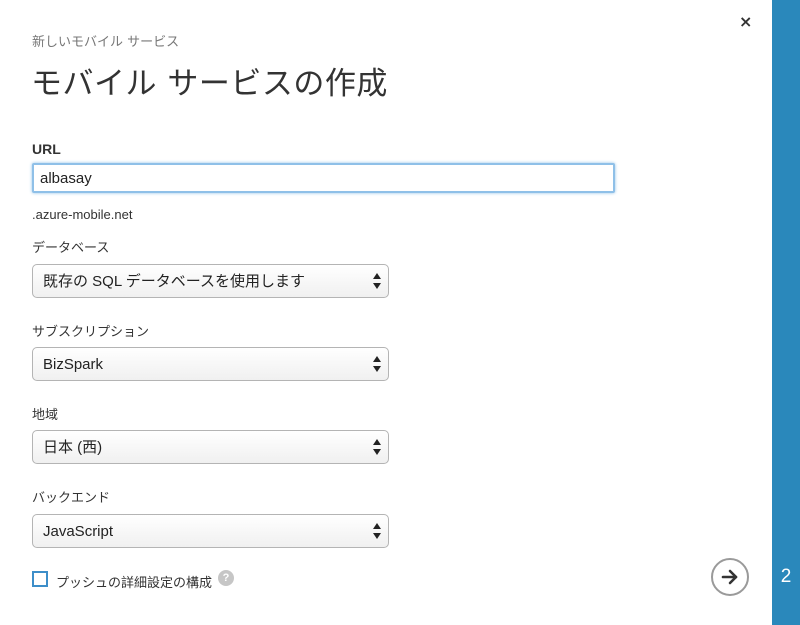 The image size is (800, 625). I want to click on wizard-step-bar: 2, so click(786, 312).